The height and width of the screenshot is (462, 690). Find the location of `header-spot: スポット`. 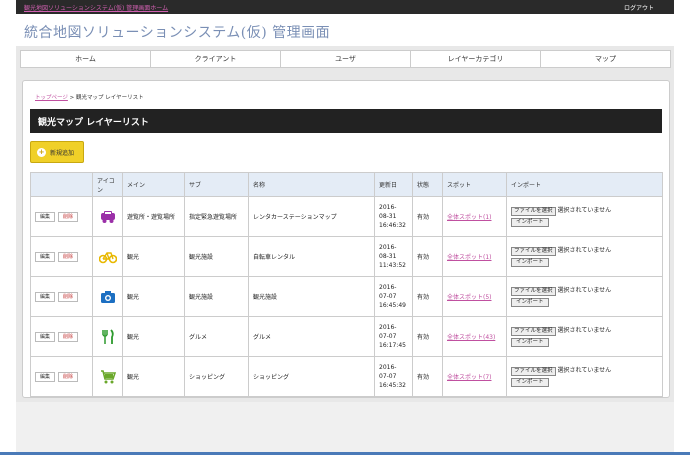

header-spot: スポット is located at coordinates (474, 184).